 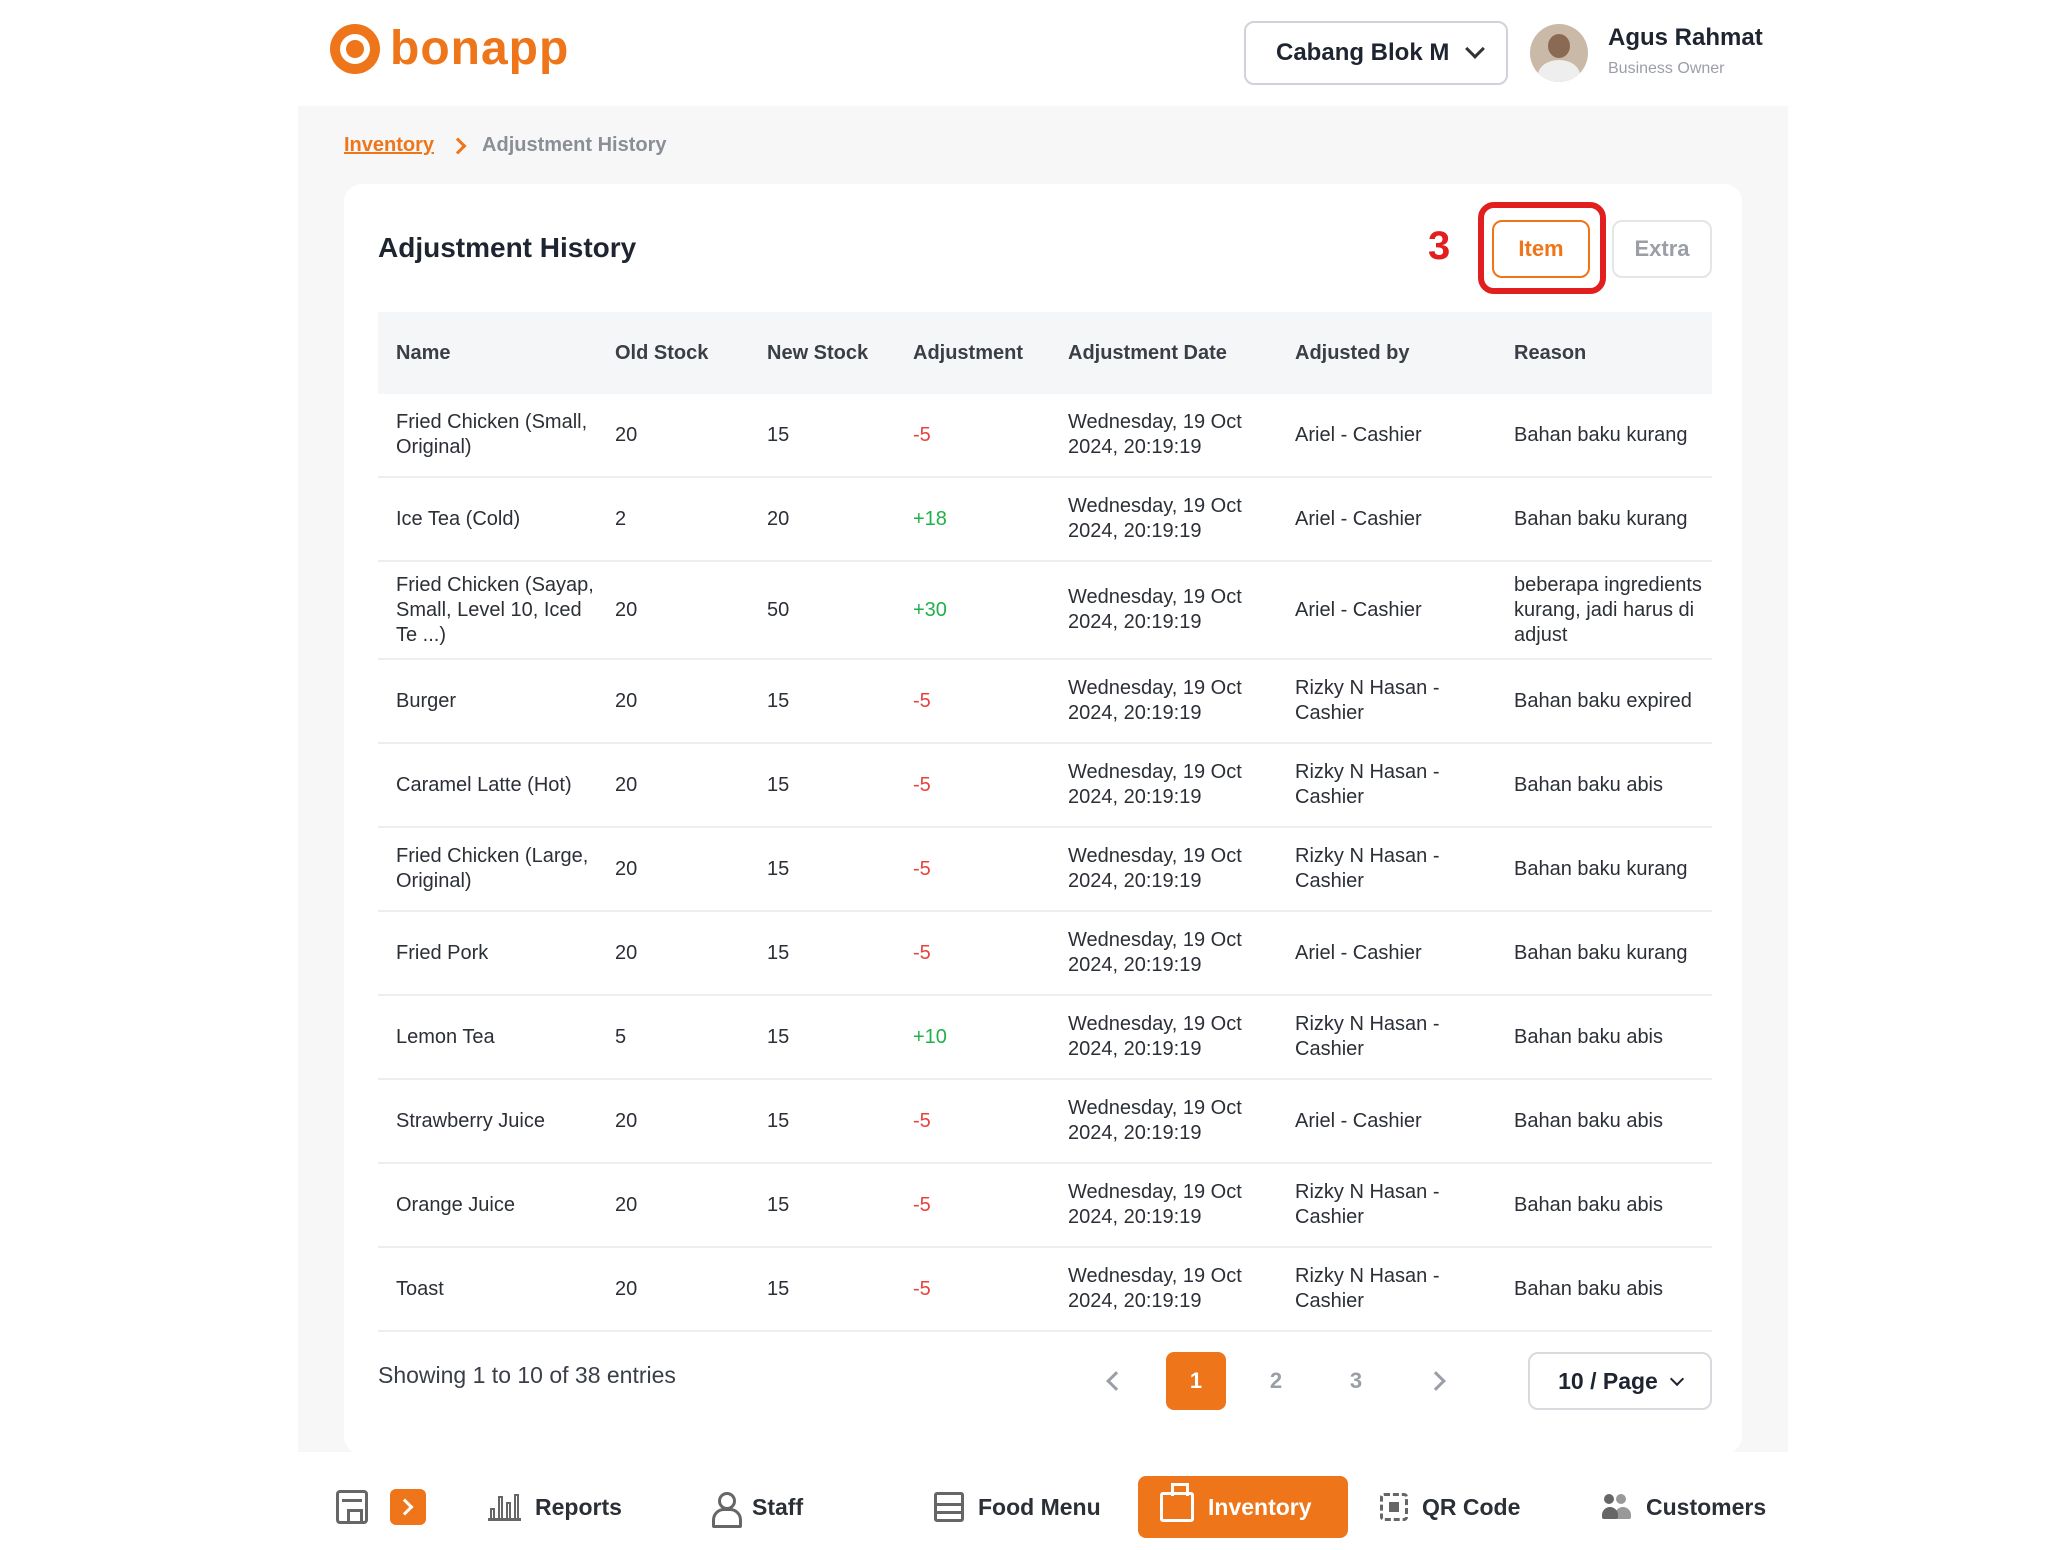 I want to click on chevron-down-icon, so click(x=1676, y=1378).